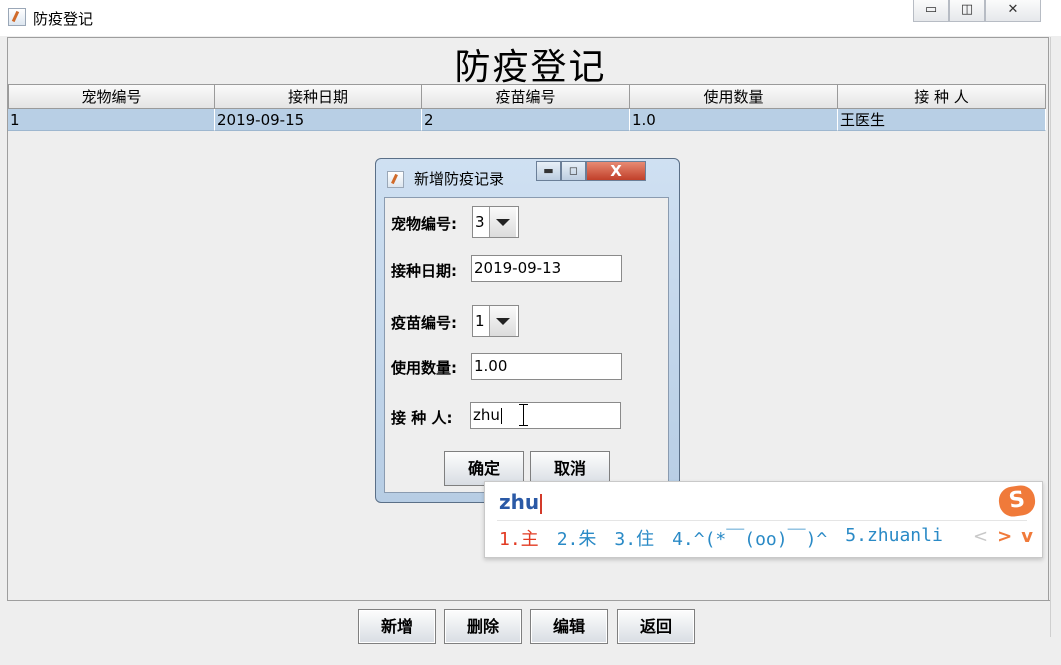  What do you see at coordinates (63, 19) in the screenshot?
I see `window-title: 防疫登记` at bounding box center [63, 19].